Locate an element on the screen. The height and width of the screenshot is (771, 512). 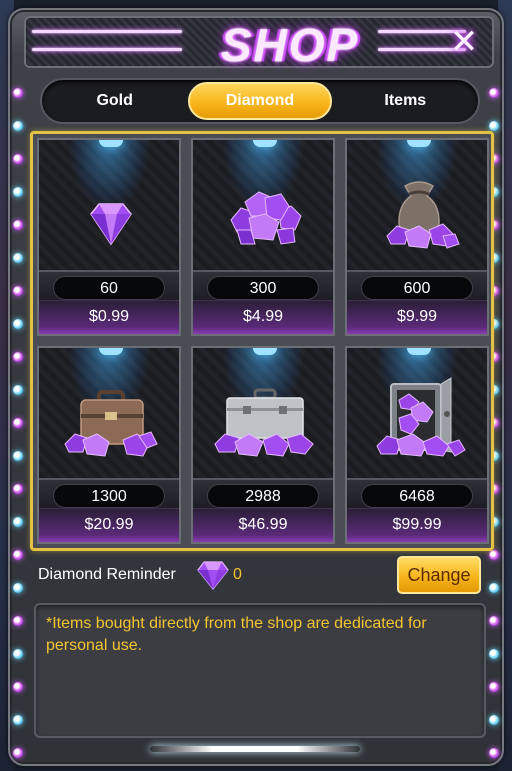
product-price-button: $99.99 is located at coordinates (417, 525).